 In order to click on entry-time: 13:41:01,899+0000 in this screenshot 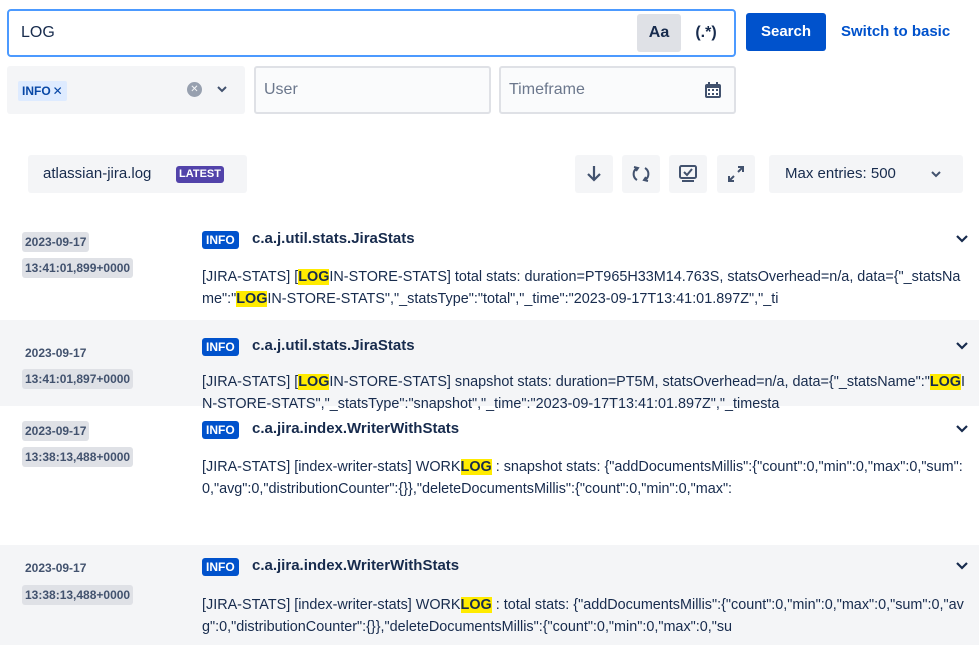, I will do `click(78, 268)`.